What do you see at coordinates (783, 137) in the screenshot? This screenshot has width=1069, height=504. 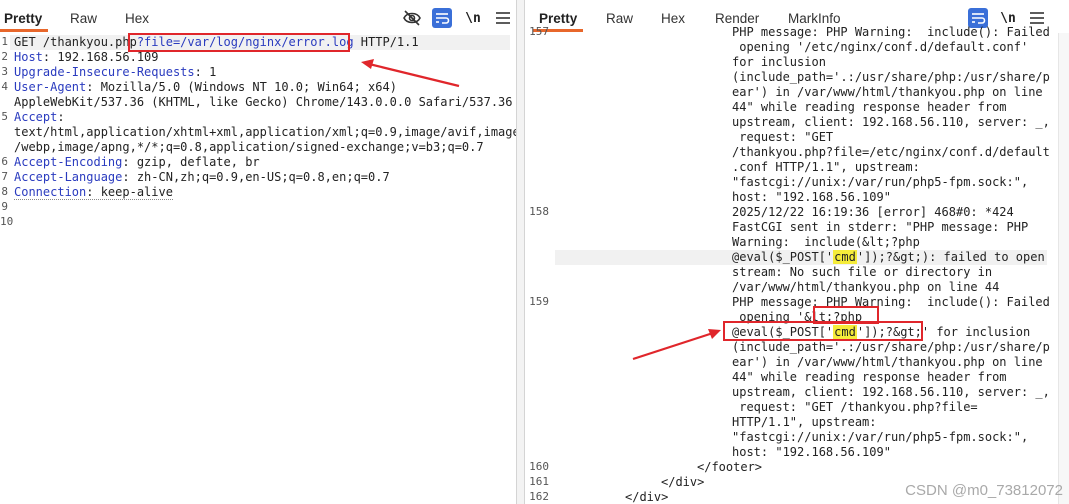 I see `log-line: request: "GET` at bounding box center [783, 137].